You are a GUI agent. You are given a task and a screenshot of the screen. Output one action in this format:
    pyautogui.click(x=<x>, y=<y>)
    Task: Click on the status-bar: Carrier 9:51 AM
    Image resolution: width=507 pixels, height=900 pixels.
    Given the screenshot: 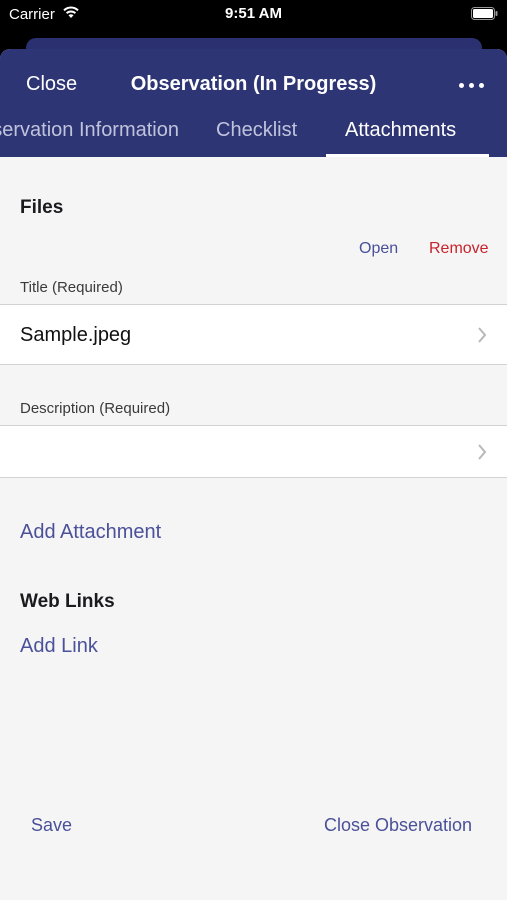 What is the action you would take?
    pyautogui.click(x=253, y=17)
    